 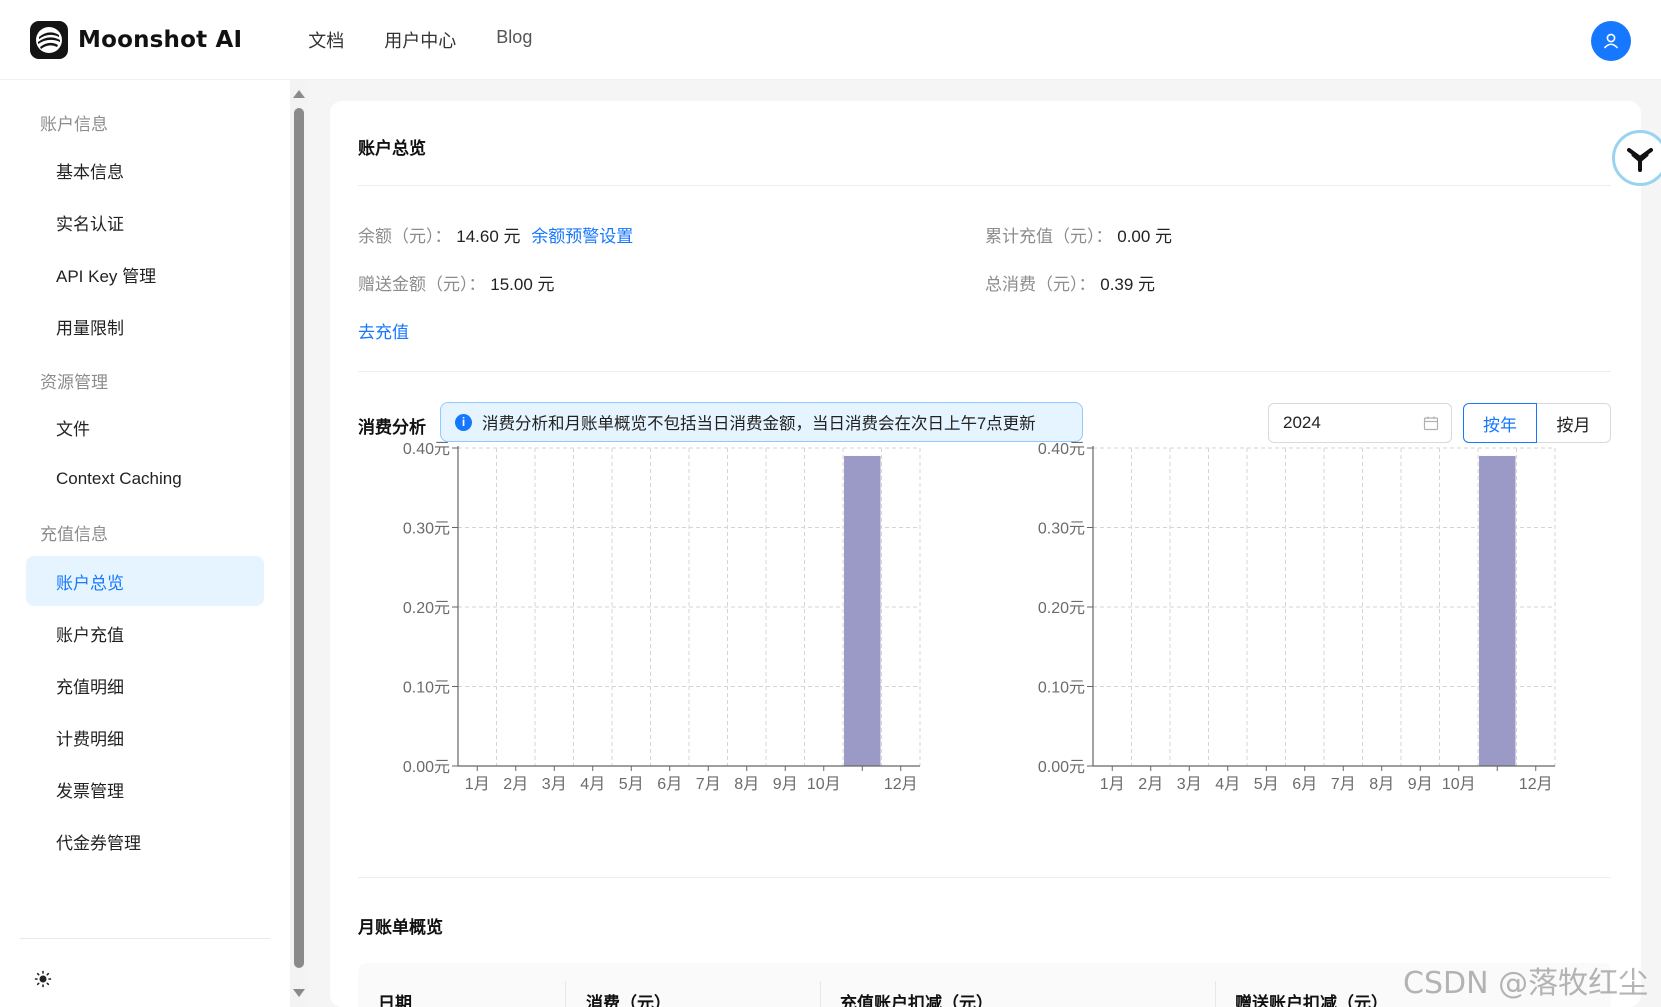 What do you see at coordinates (299, 94) in the screenshot?
I see `scroll-up-arrow-icon` at bounding box center [299, 94].